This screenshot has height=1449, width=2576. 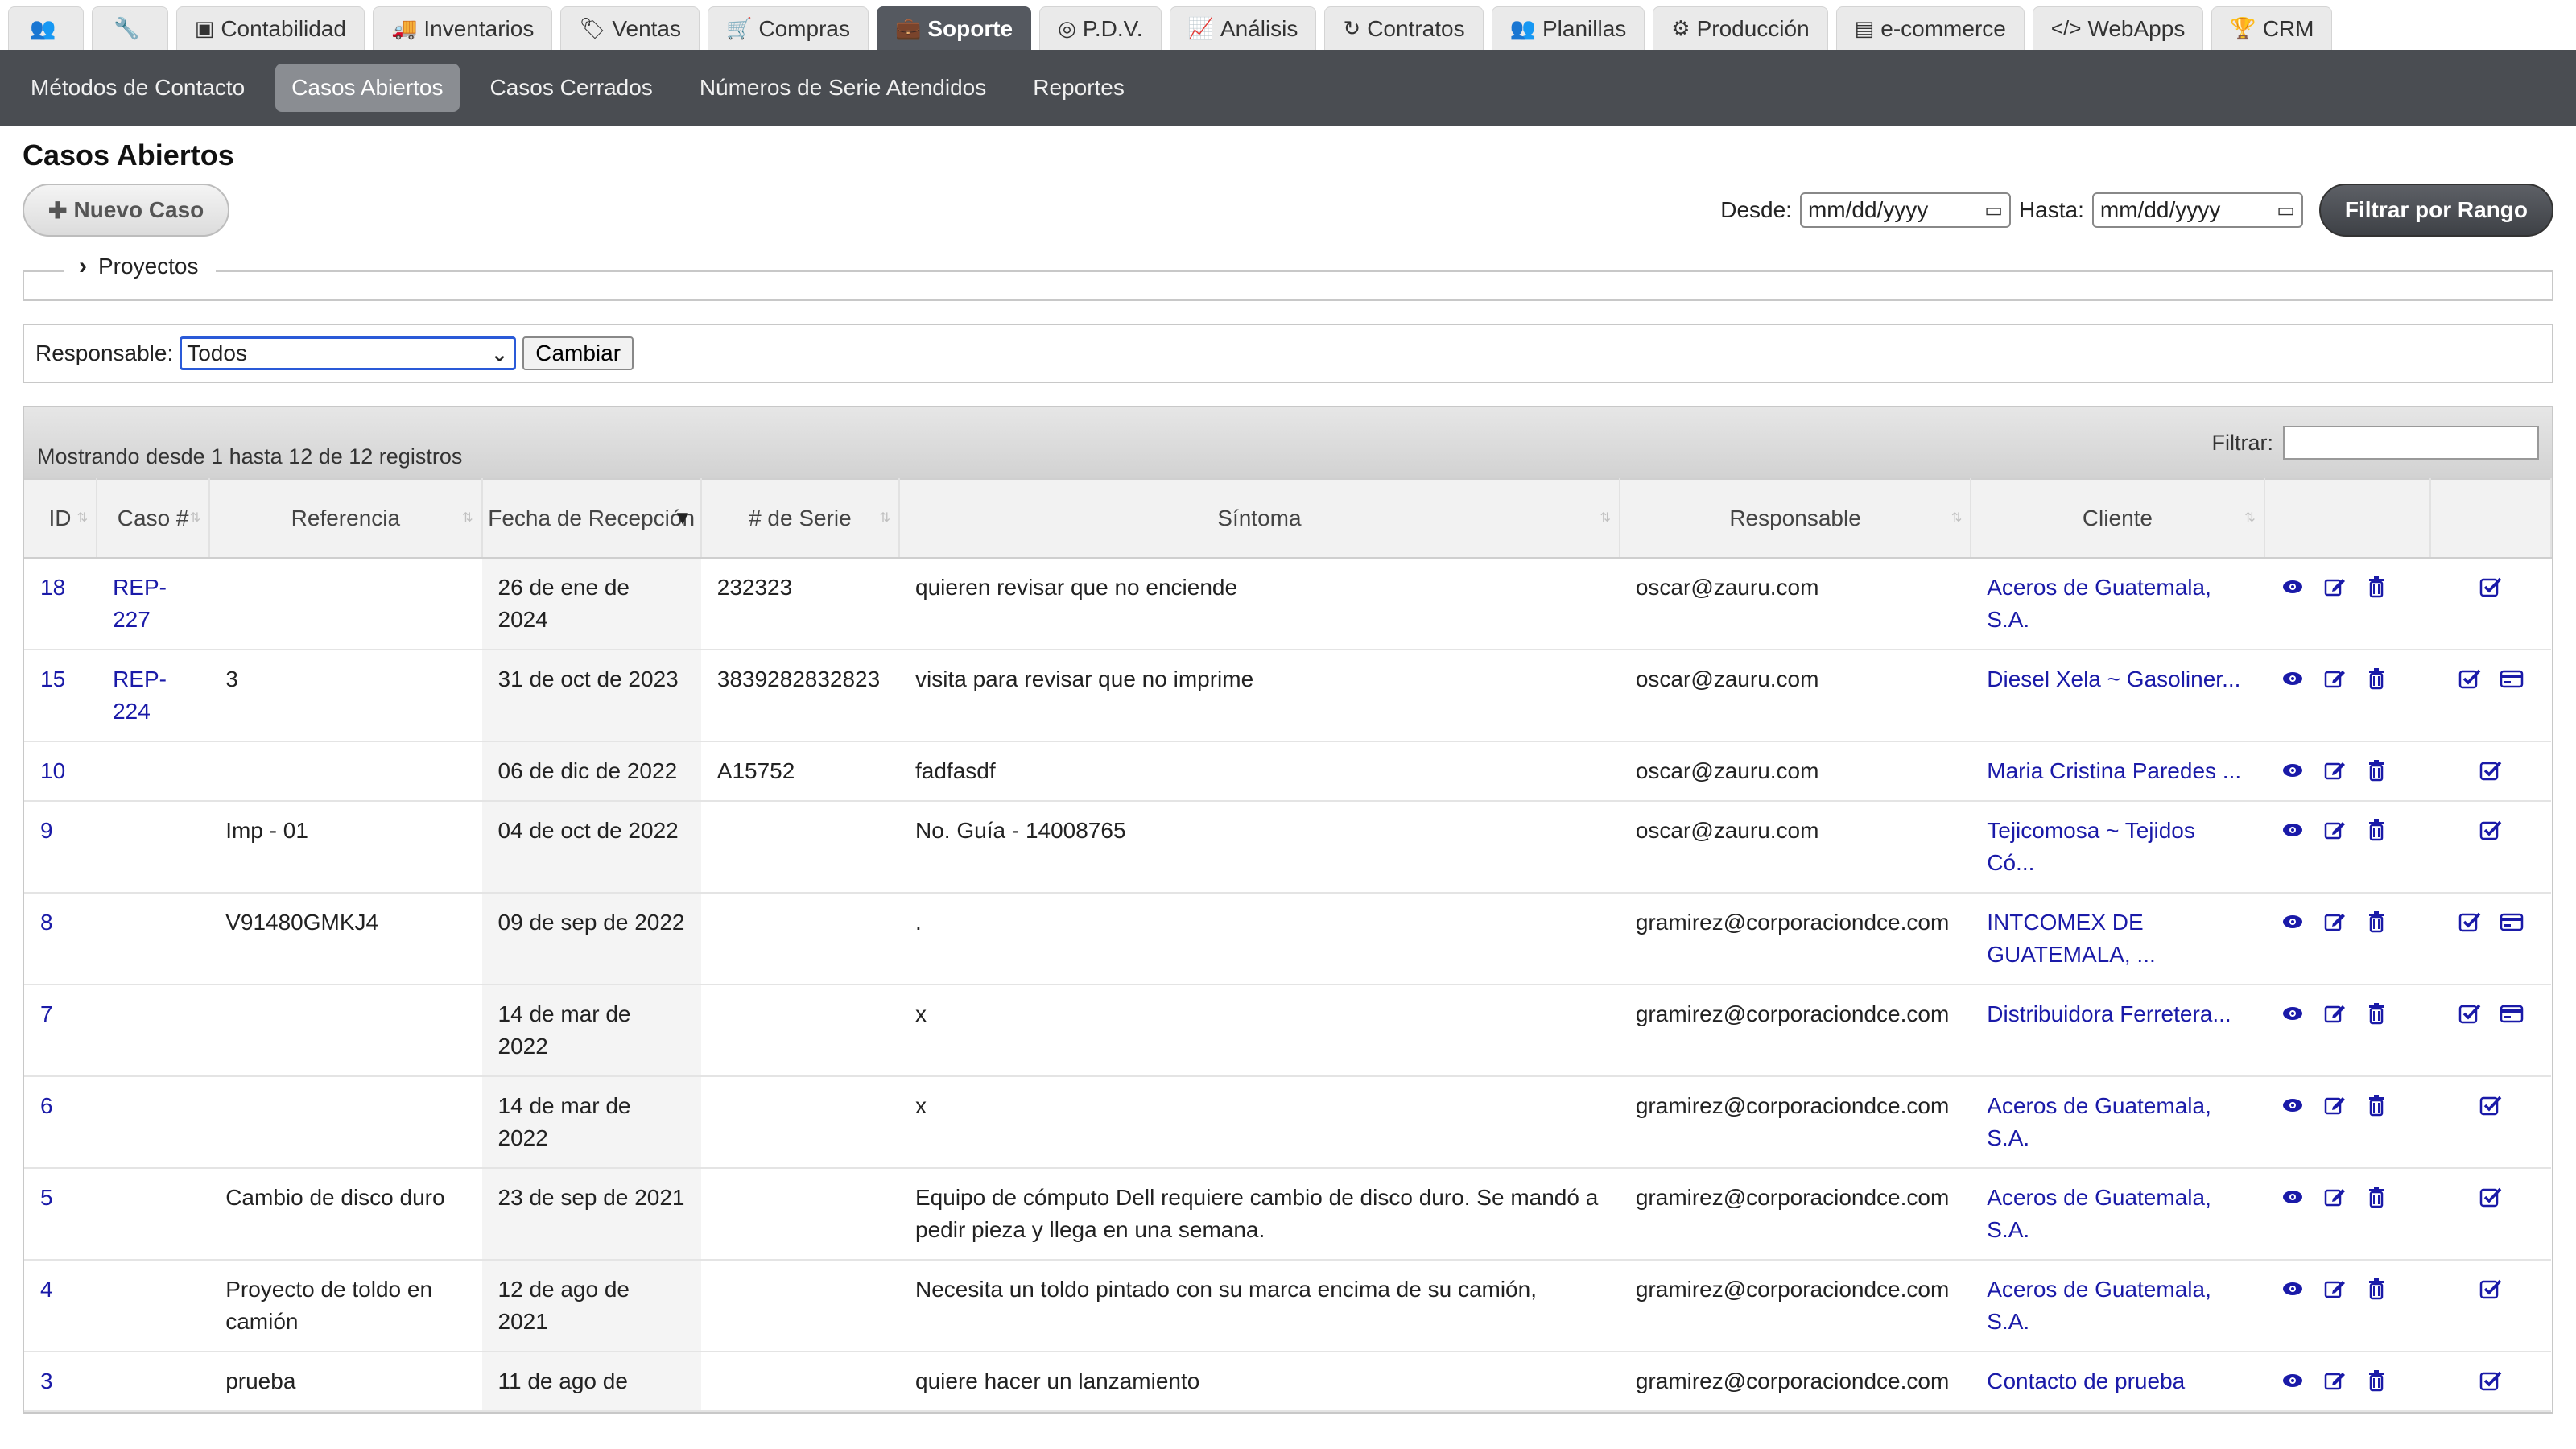 What do you see at coordinates (154, 518) in the screenshot?
I see `column-header: Caso # ⇅` at bounding box center [154, 518].